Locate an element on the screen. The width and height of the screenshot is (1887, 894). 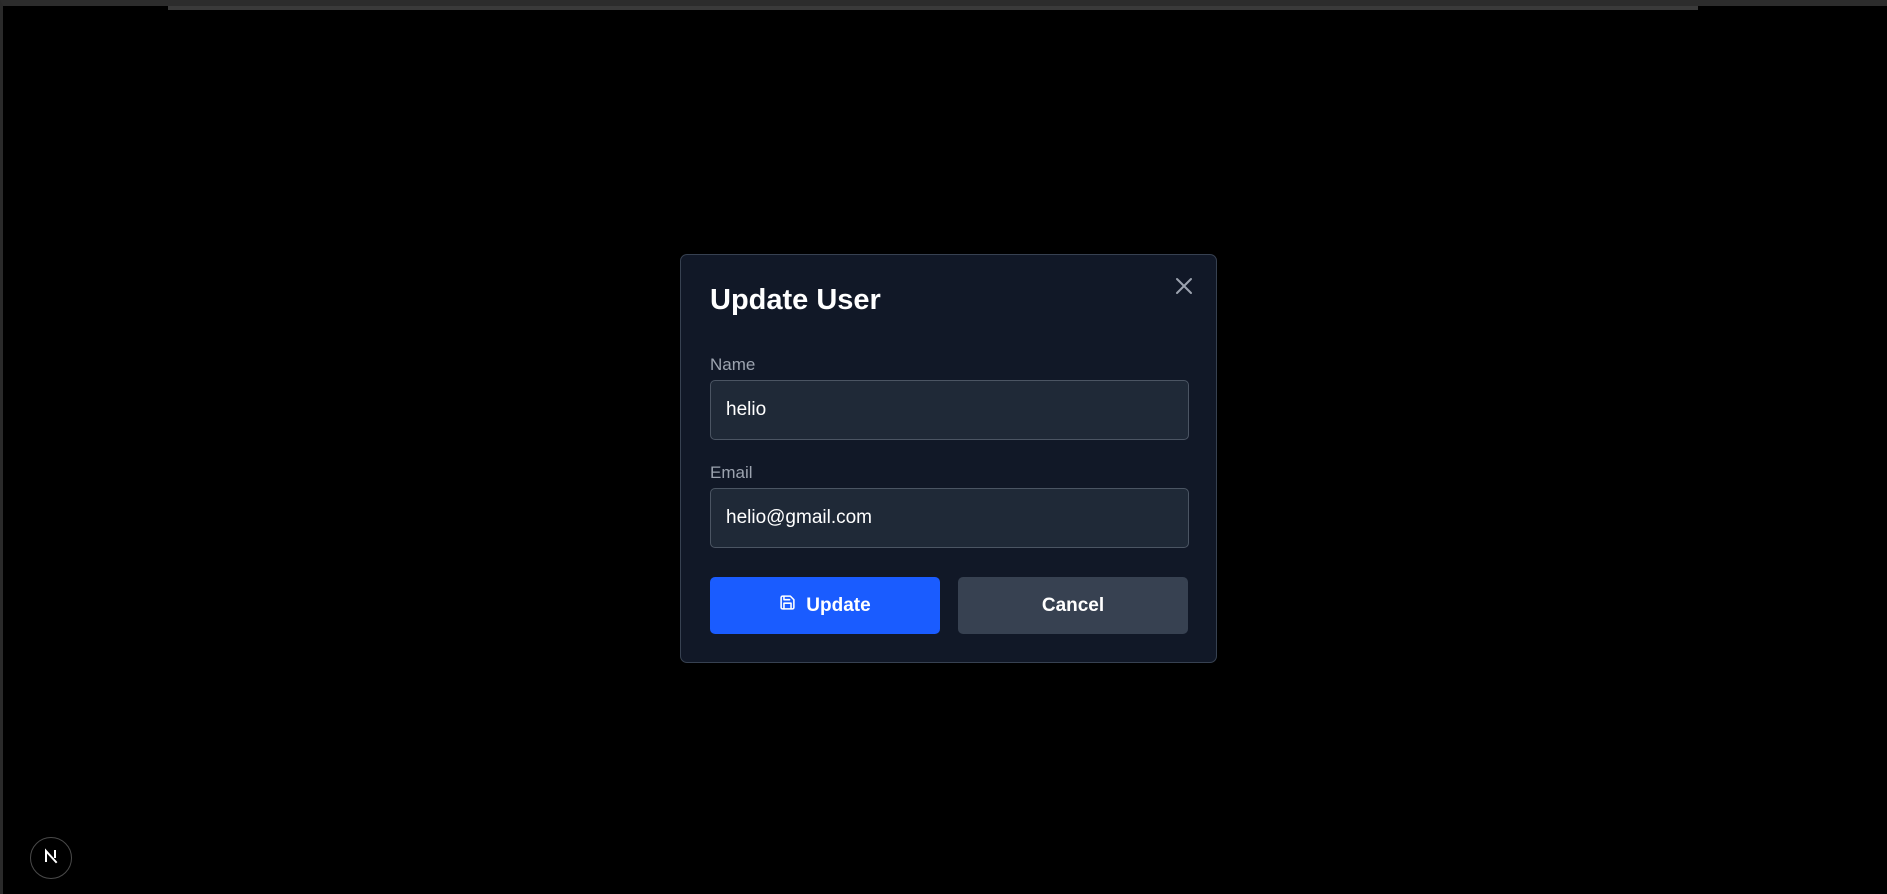
nextjs-logo-icon is located at coordinates (51, 858).